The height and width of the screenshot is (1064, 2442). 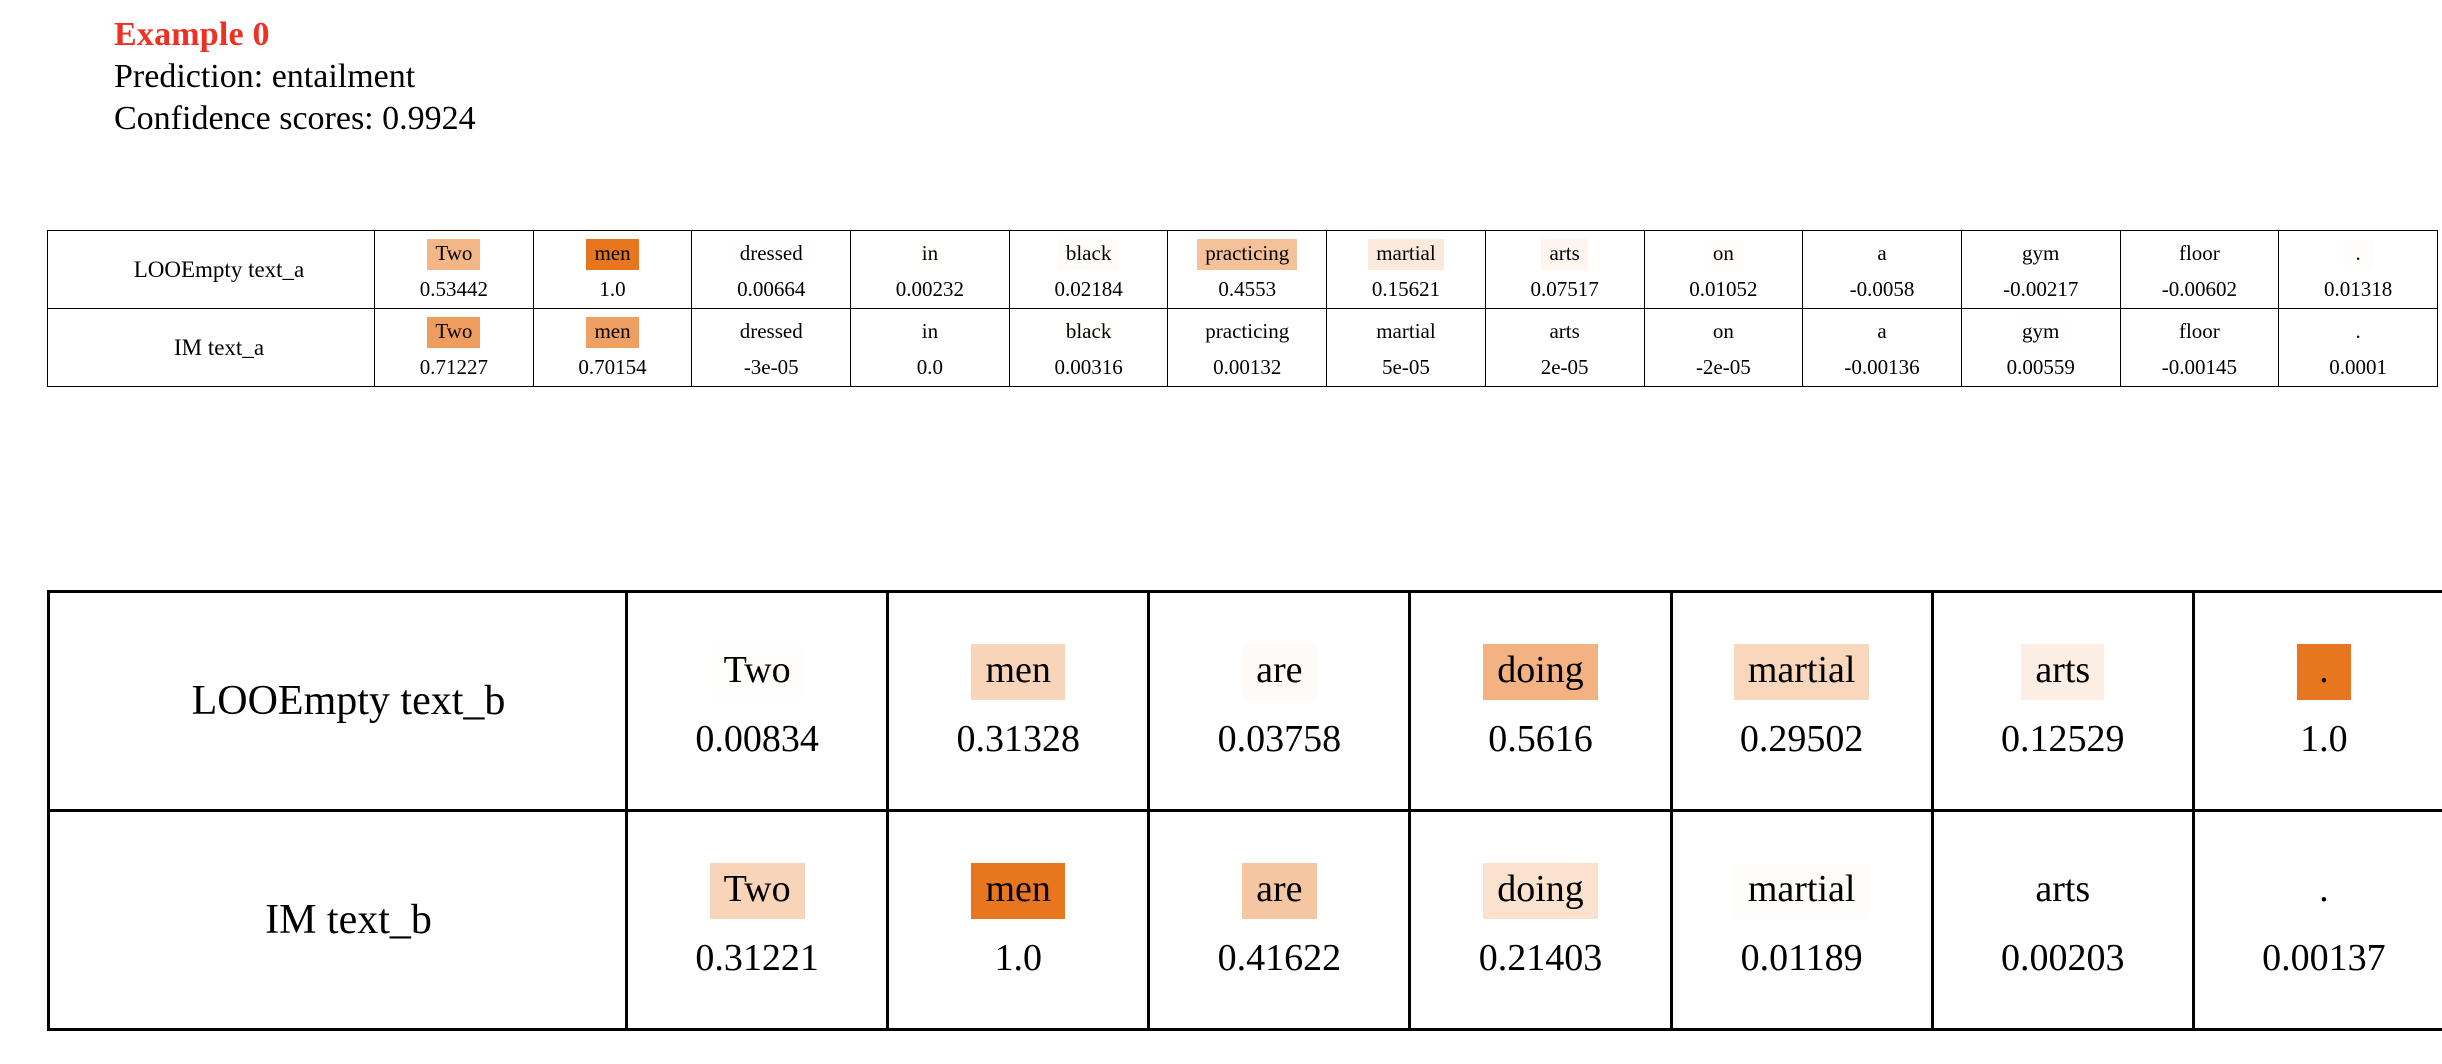 I want to click on token-cell: floor -0.00145, so click(x=2199, y=347).